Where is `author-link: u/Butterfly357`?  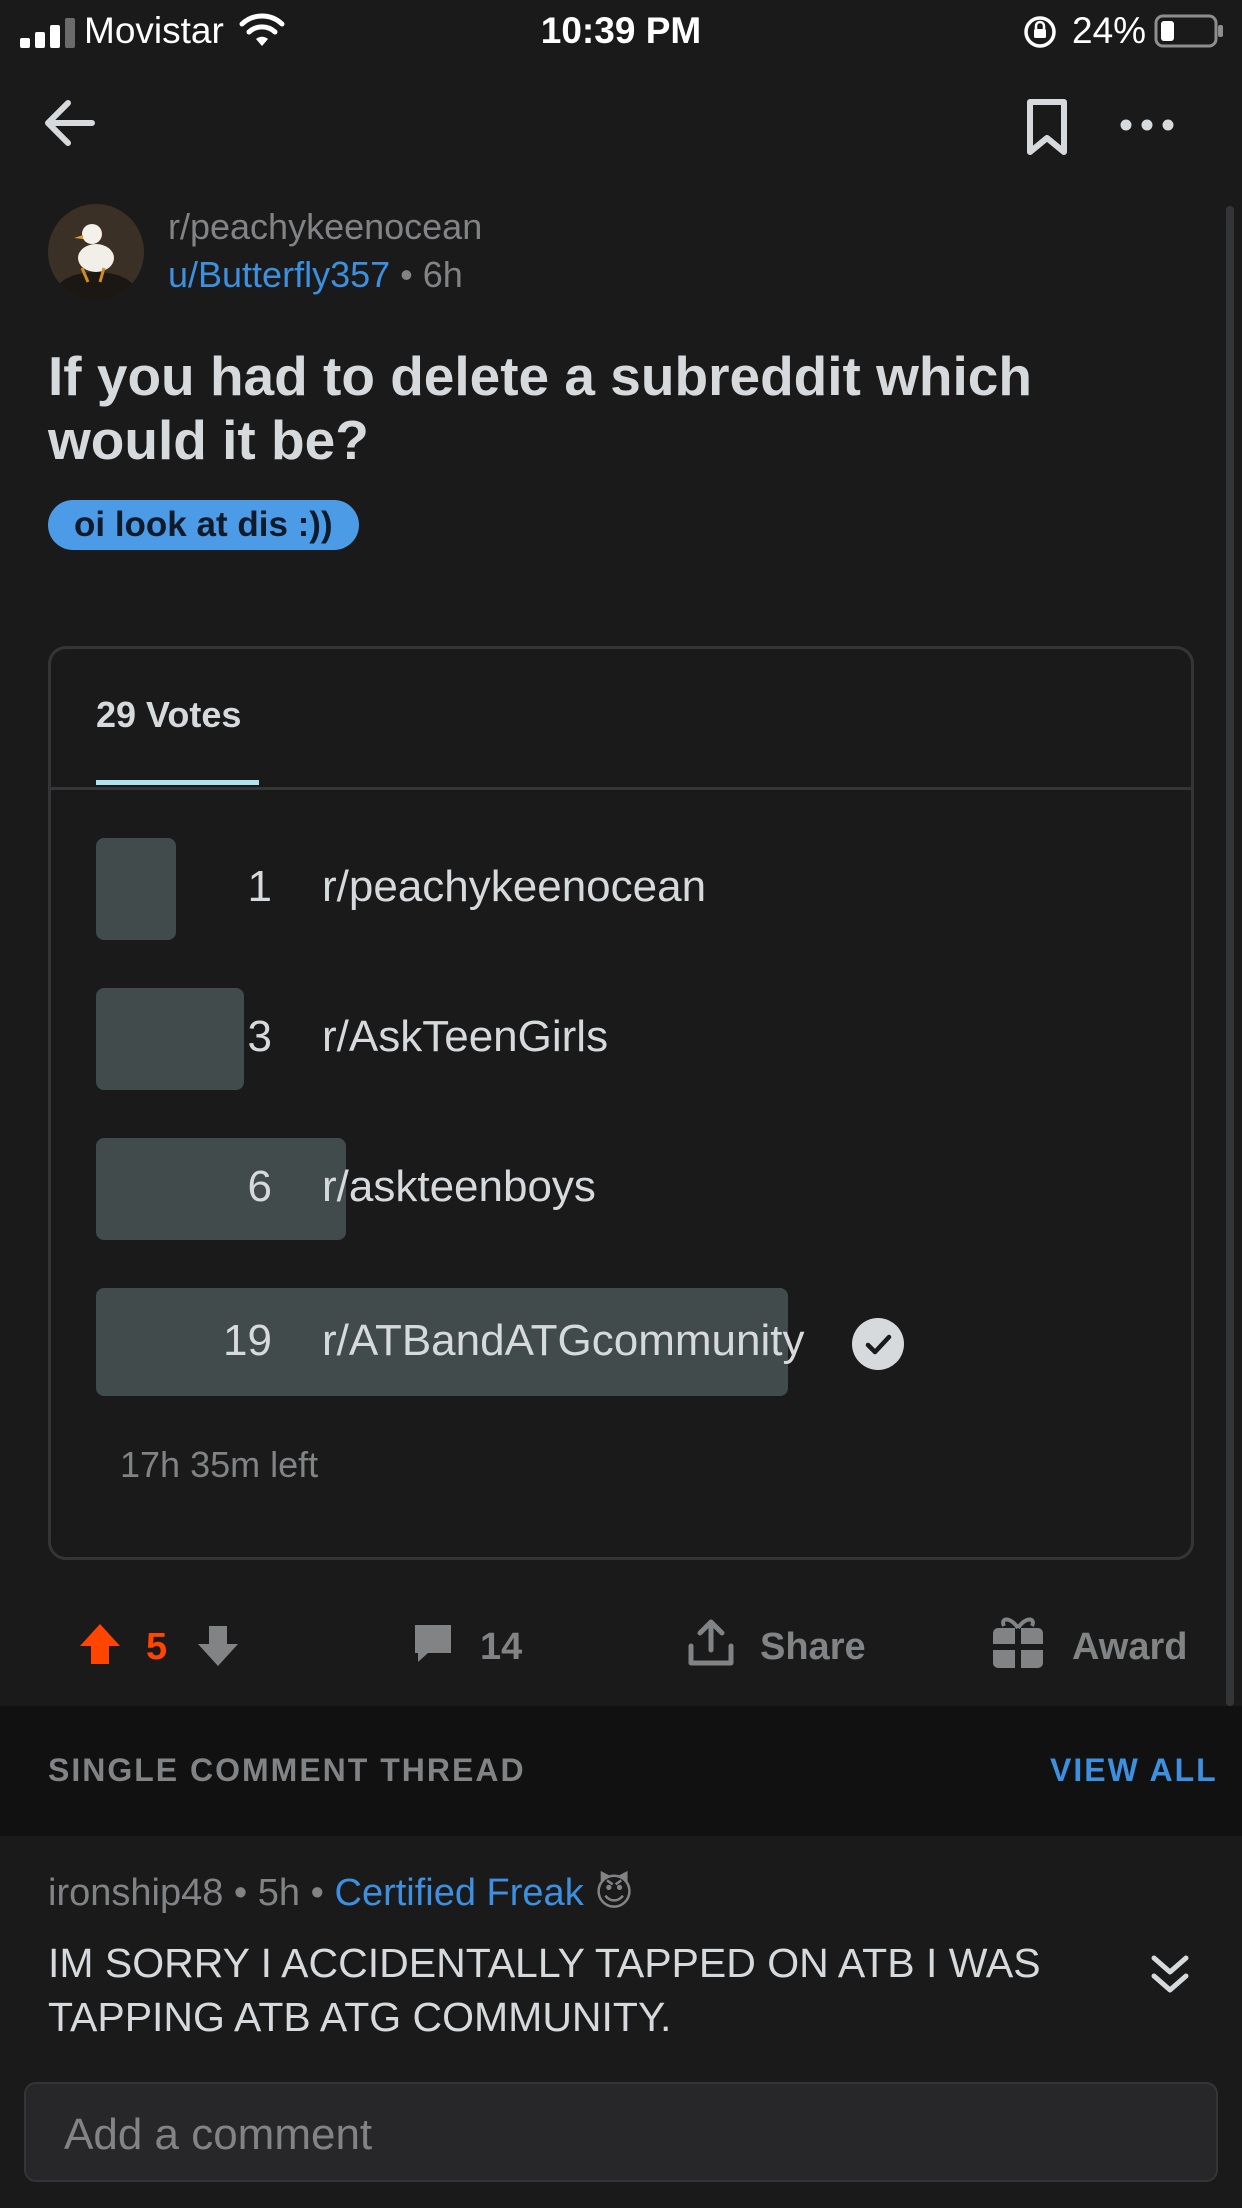
author-link: u/Butterfly357 is located at coordinates (279, 274).